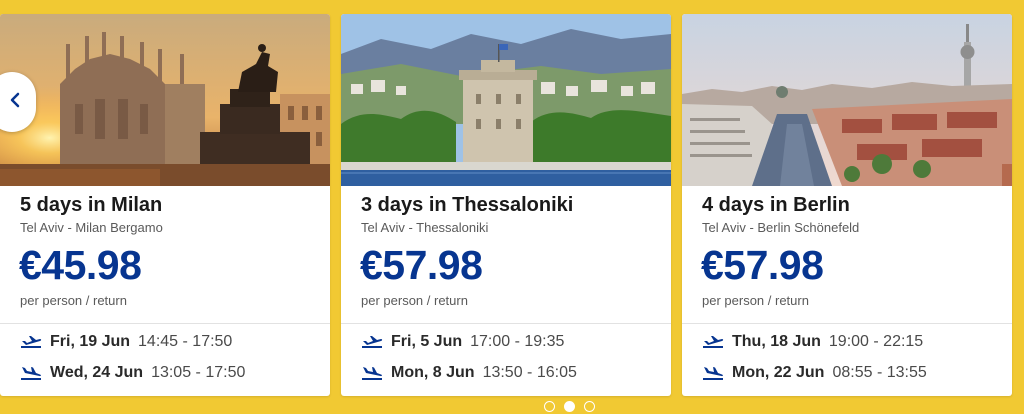 The height and width of the screenshot is (414, 1024). Describe the element at coordinates (517, 341) in the screenshot. I see `outbound-time: 17:00 - 19:35` at that location.